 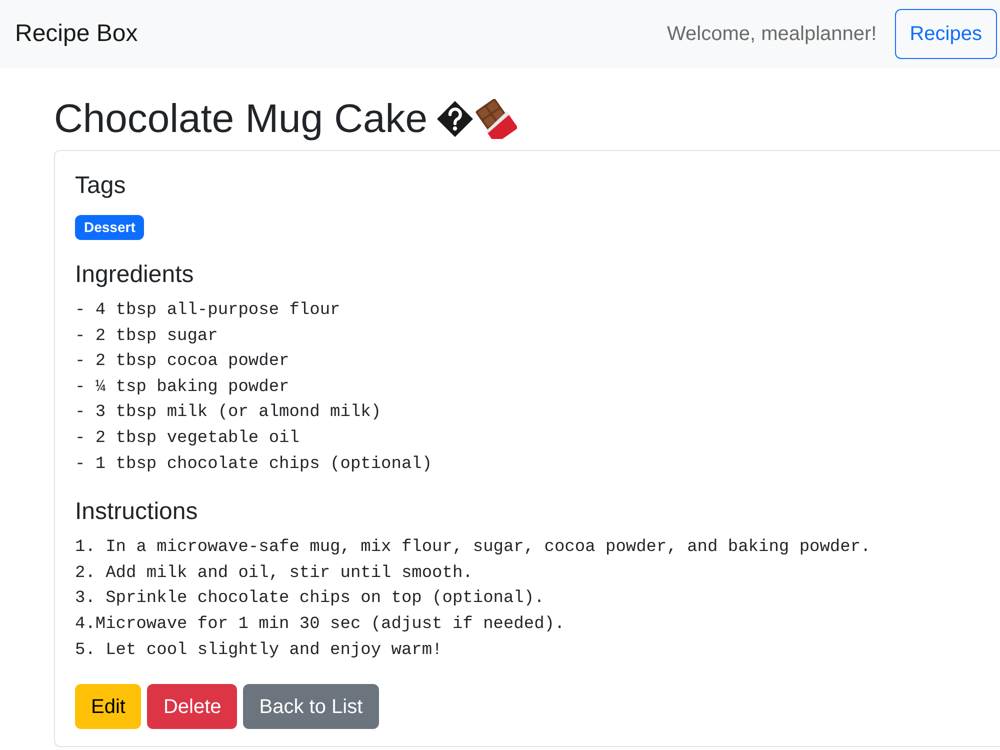 What do you see at coordinates (274, 573) in the screenshot?
I see `instruction-line: 2. Add milk and oil, stir until smooth.` at bounding box center [274, 573].